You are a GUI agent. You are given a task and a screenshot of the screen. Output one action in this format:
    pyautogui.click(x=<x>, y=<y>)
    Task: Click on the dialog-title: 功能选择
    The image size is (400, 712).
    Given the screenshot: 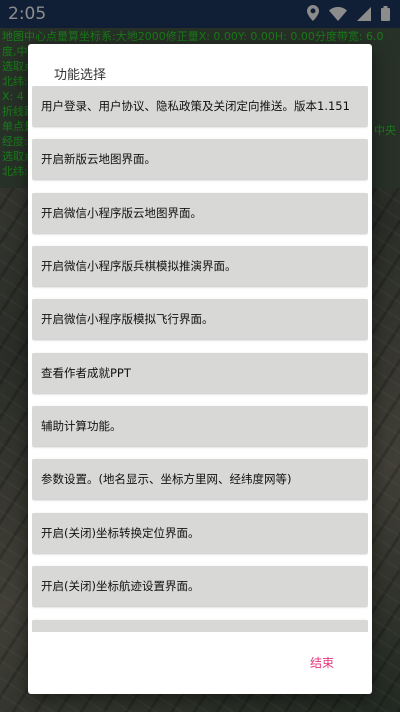 What is the action you would take?
    pyautogui.click(x=80, y=75)
    